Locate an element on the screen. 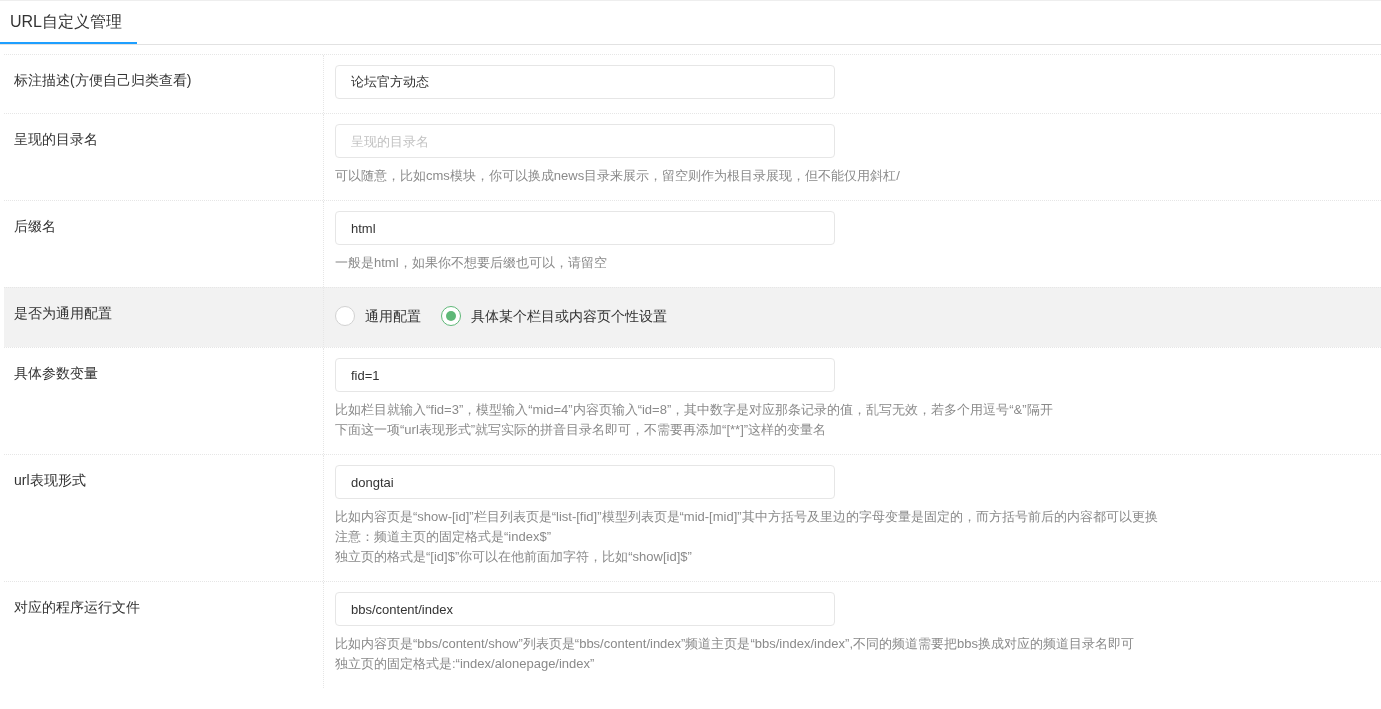 The image size is (1381, 709). field-label: 是否为通用配置 is located at coordinates (63, 313).